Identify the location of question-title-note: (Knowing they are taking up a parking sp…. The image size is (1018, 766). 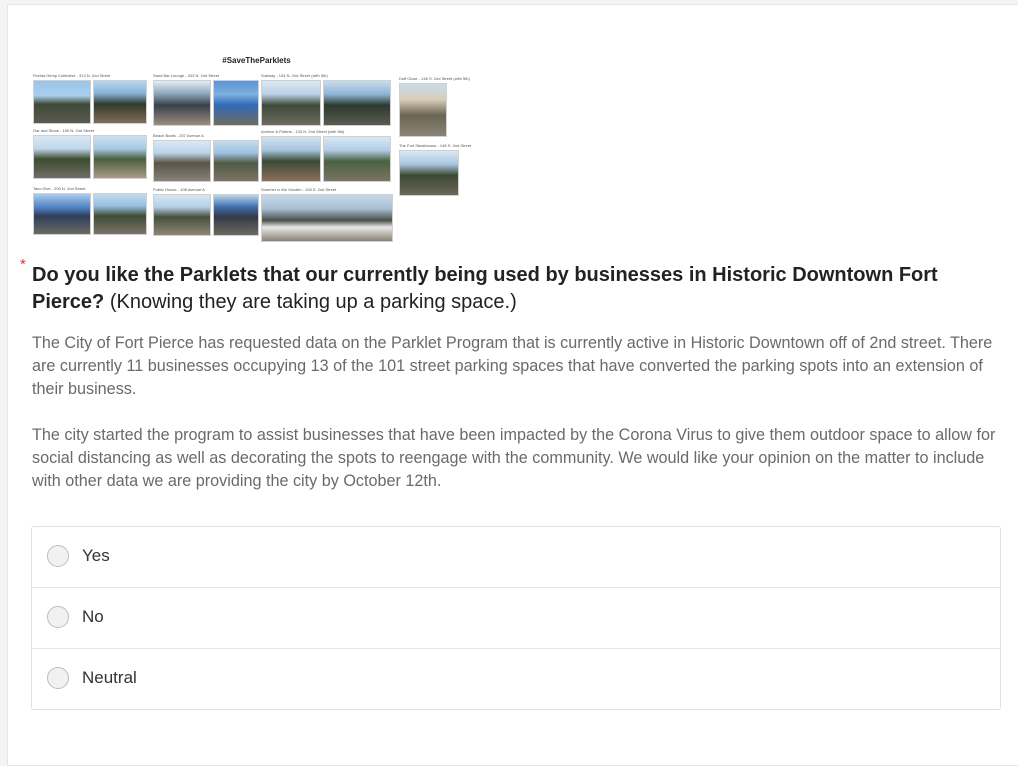
(310, 302).